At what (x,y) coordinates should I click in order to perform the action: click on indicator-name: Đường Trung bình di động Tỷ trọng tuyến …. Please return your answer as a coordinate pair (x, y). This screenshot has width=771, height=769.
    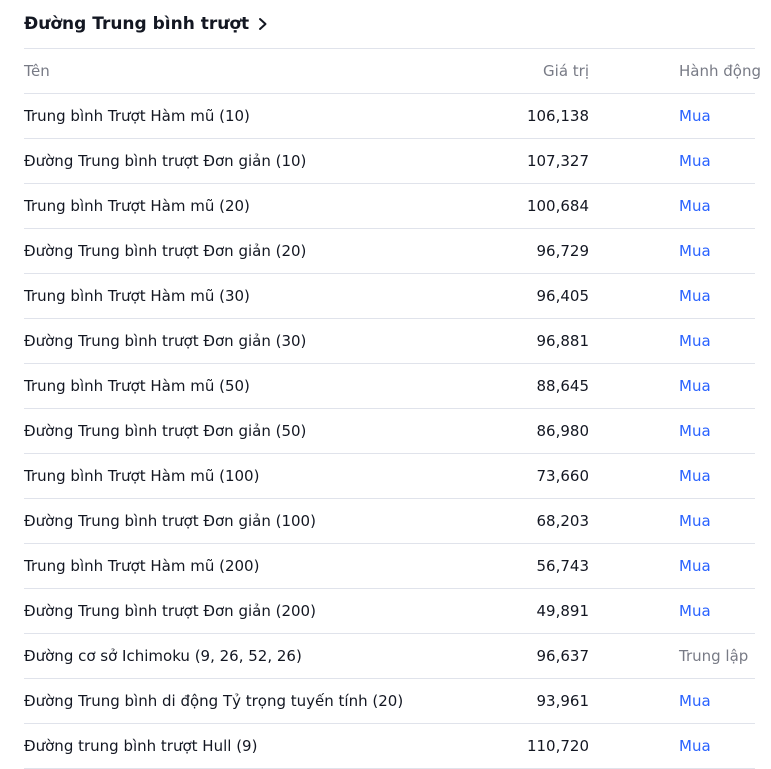
    Looking at the image, I should click on (214, 701).